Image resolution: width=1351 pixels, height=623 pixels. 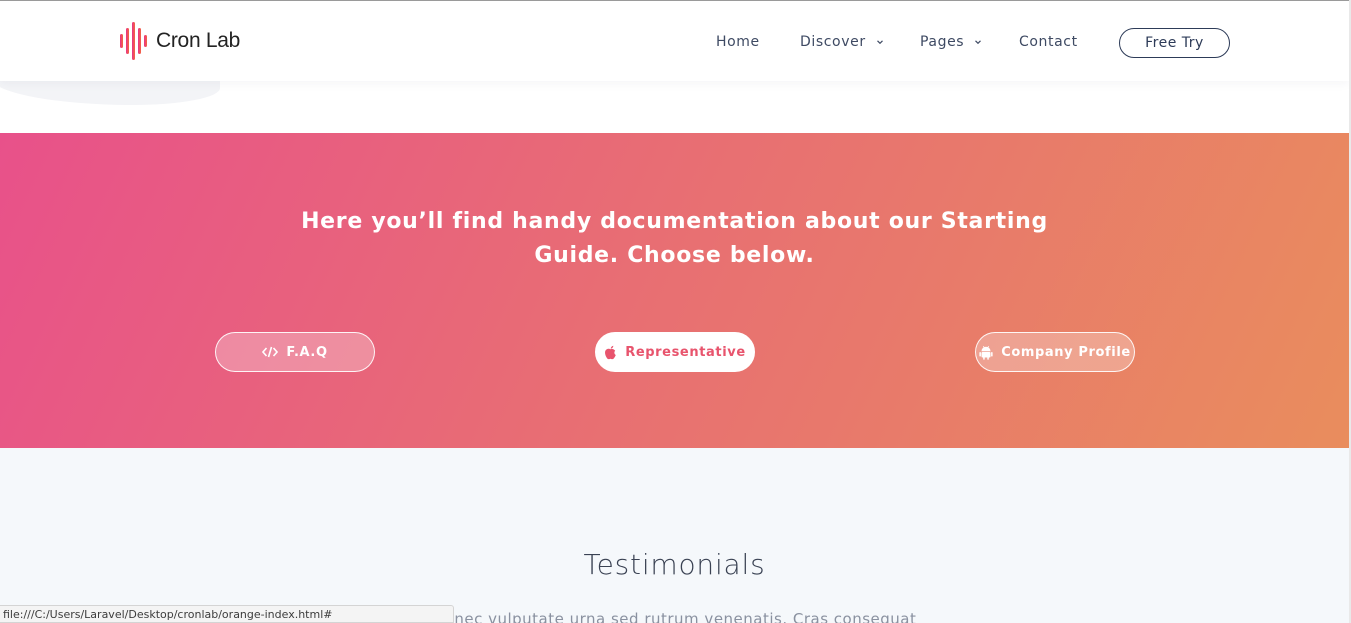 I want to click on apple-icon, so click(x=611, y=352).